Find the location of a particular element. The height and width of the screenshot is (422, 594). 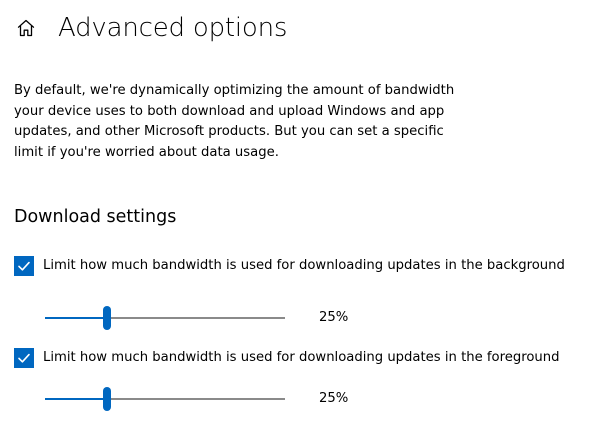

foreground-limit-checkbox is located at coordinates (24, 358).